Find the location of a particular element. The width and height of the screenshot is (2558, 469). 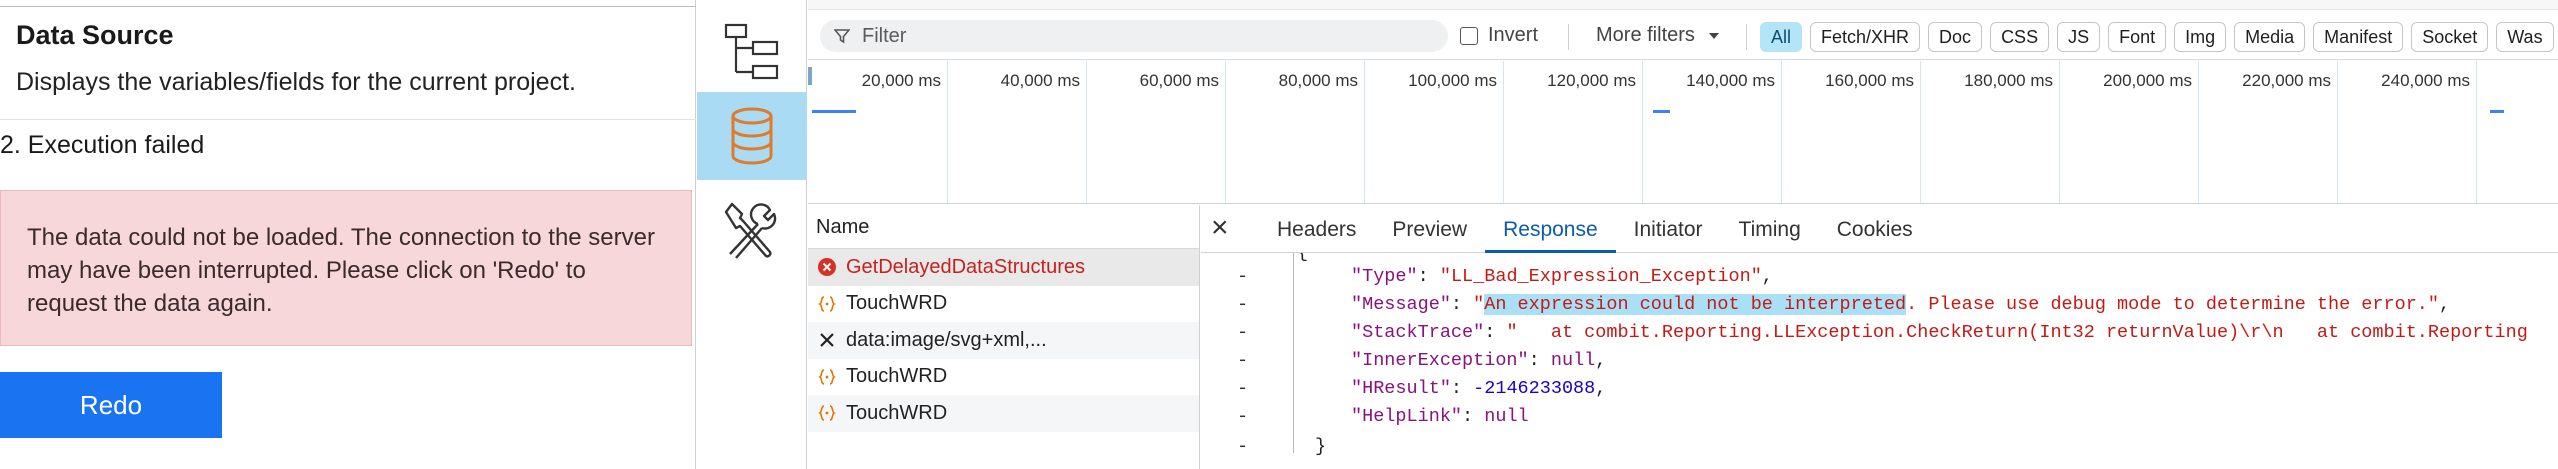

more-filters-dropdown: More filters is located at coordinates (1660, 35).